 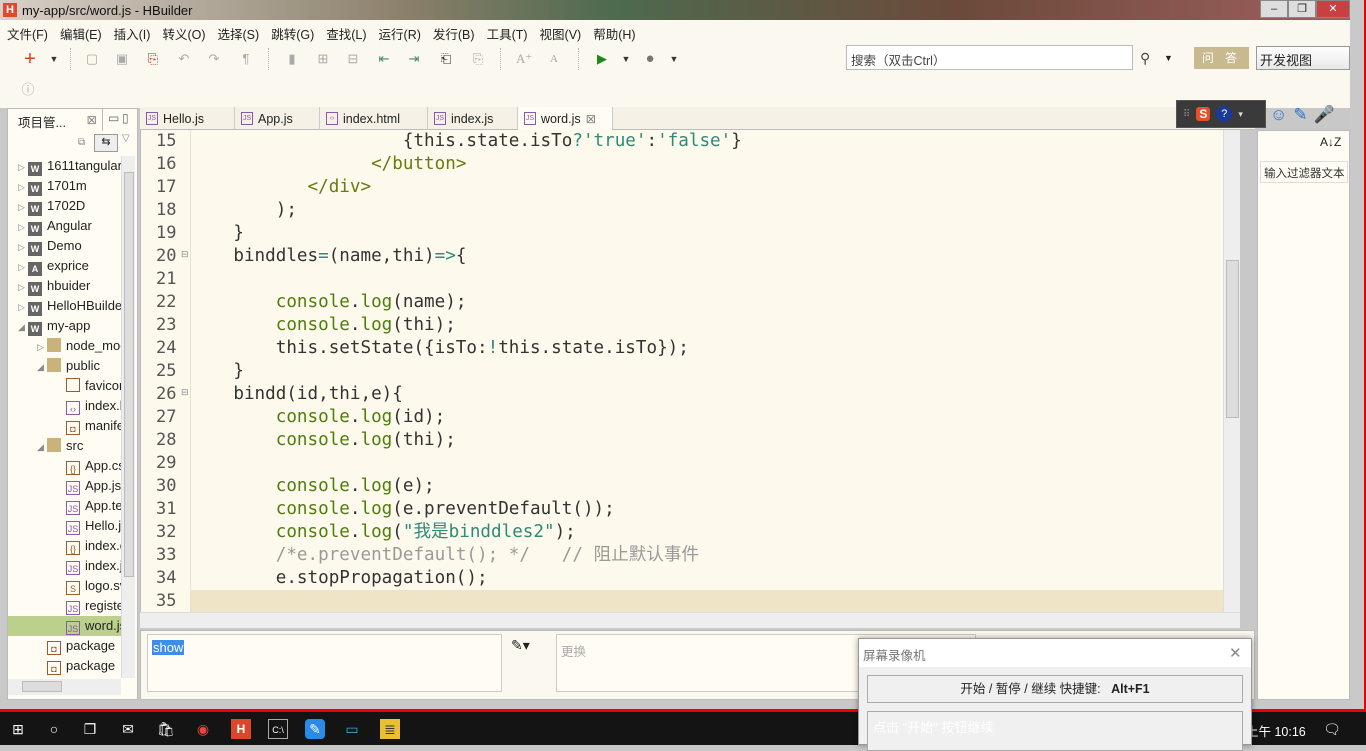 What do you see at coordinates (1304, 172) in the screenshot?
I see `filter-input: 输入过滤器文本` at bounding box center [1304, 172].